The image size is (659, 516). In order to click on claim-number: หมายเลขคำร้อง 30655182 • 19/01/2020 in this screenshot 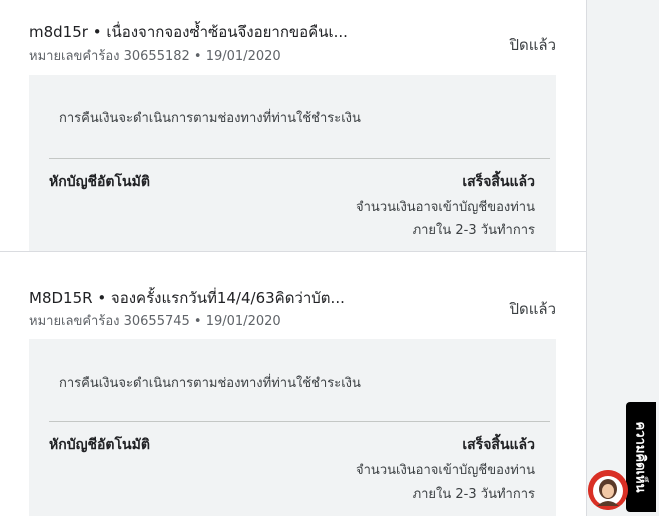, I will do `click(155, 56)`.